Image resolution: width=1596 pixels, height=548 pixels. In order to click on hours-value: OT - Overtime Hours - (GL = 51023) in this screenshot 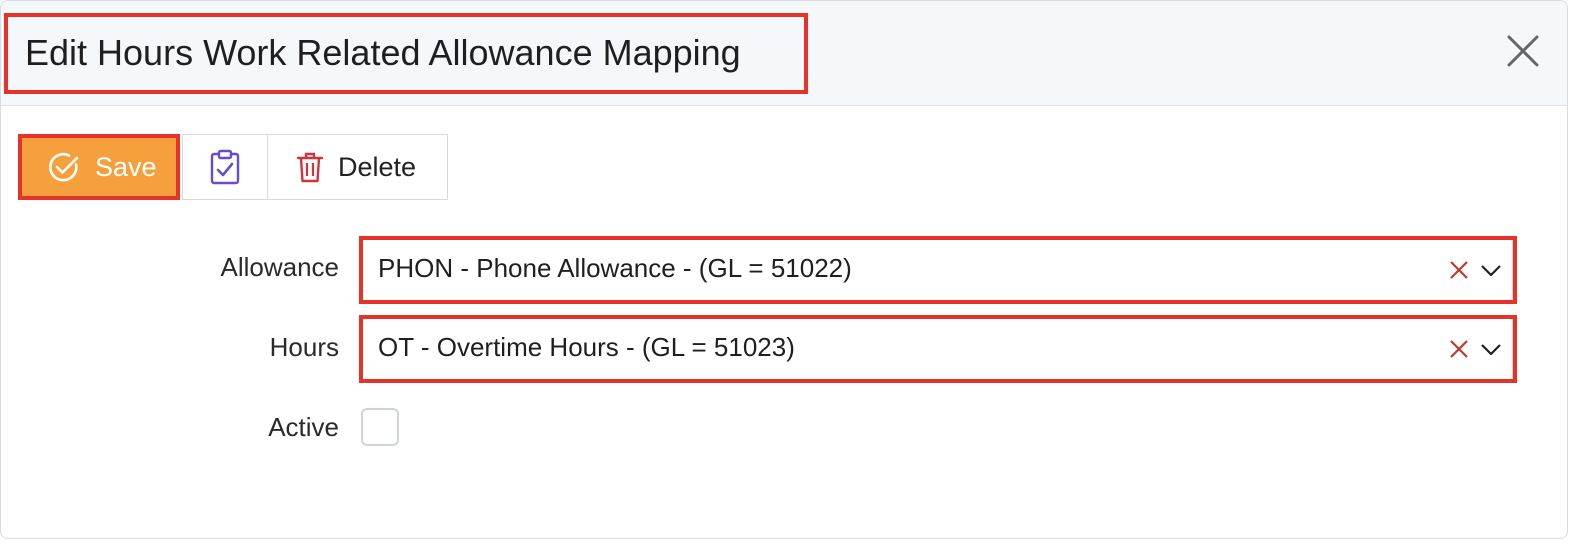, I will do `click(586, 347)`.